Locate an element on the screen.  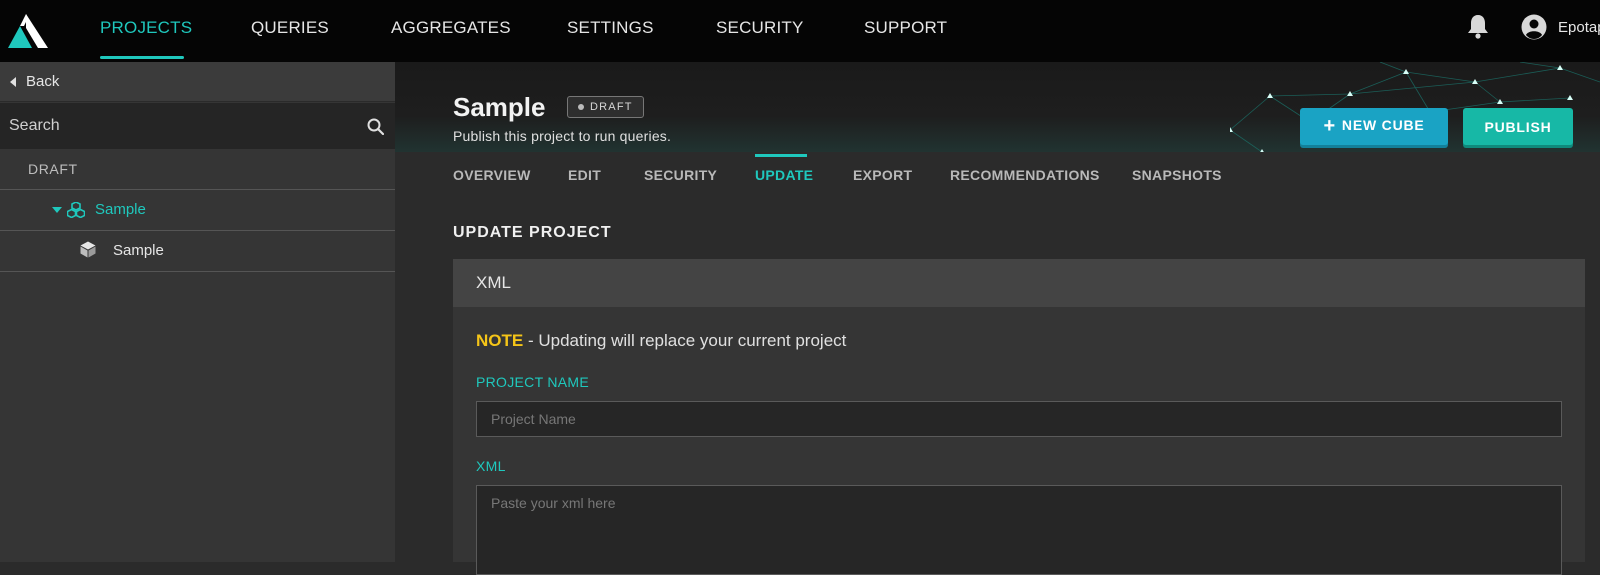
new-cube-button-label: NEW CUBE is located at coordinates (1383, 125).